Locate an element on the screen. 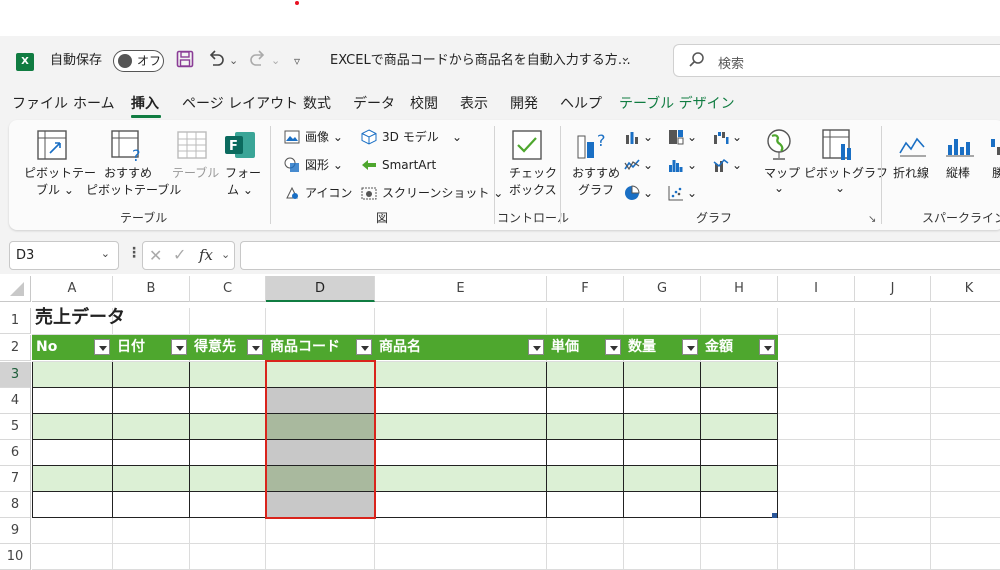 The width and height of the screenshot is (1000, 570). table-header-amount: 金額 is located at coordinates (739, 347).